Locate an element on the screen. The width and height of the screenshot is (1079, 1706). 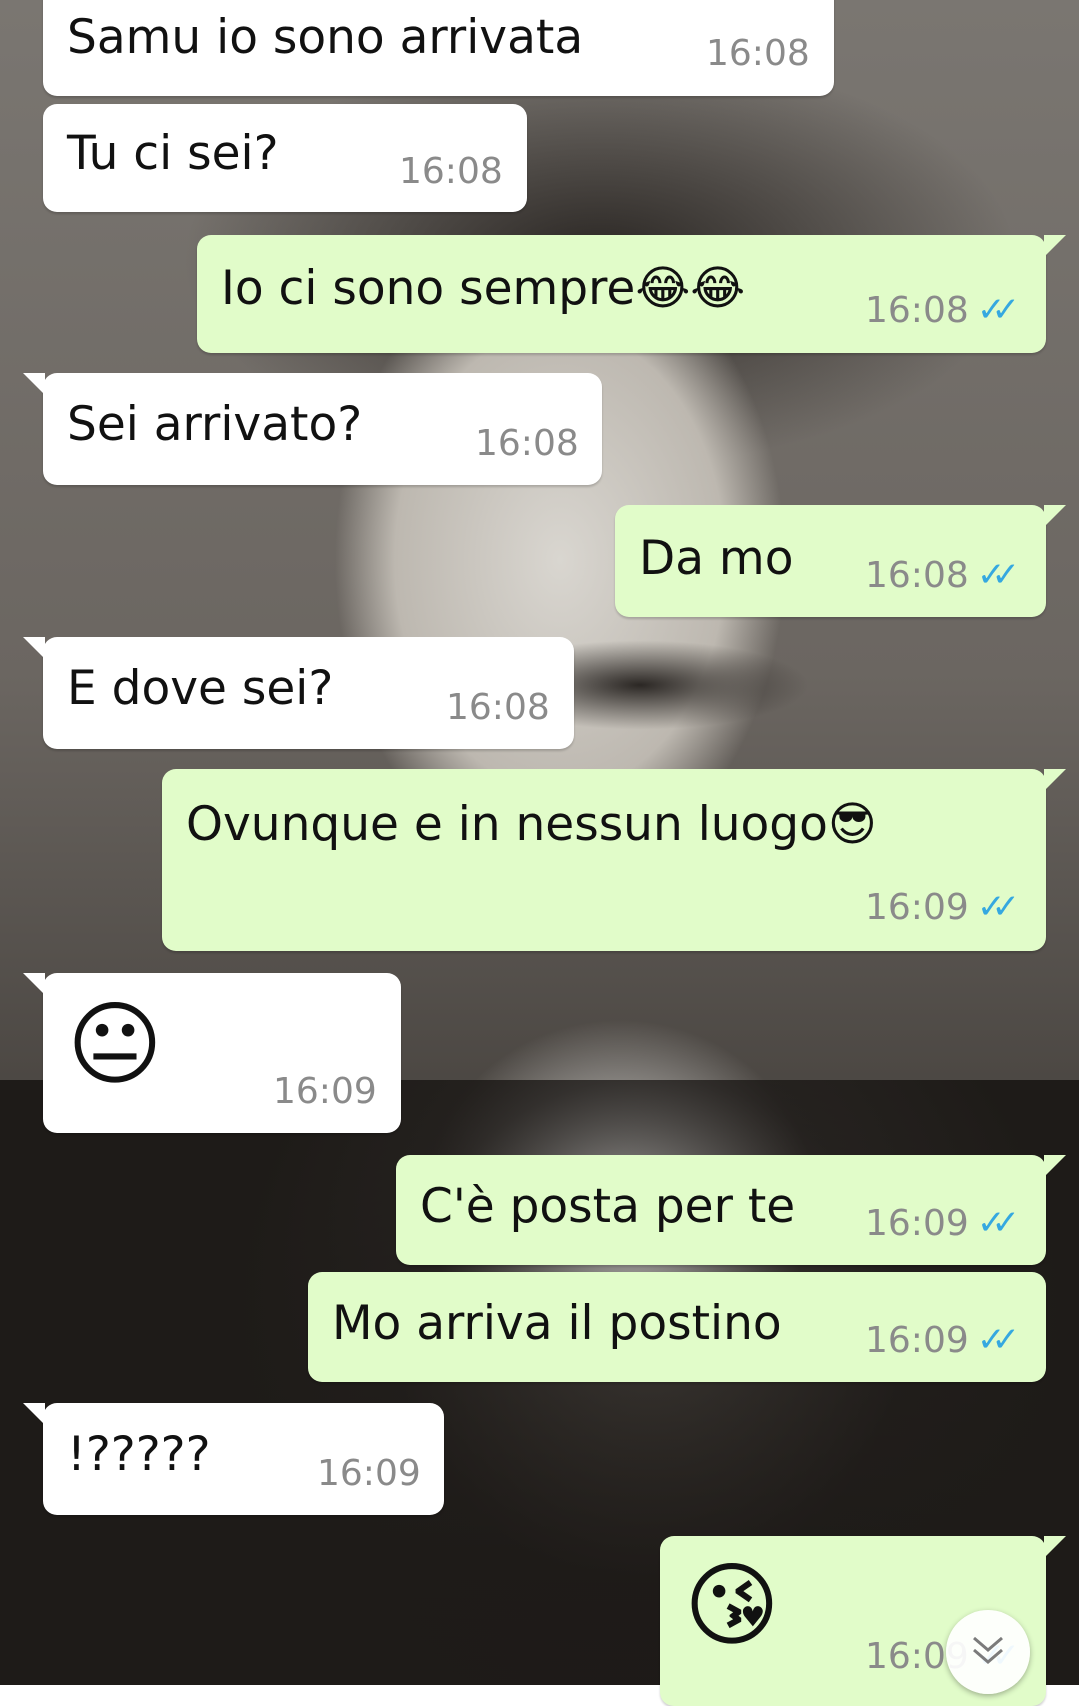
message-text: Ovunque e in nessun luogo😎 is located at coordinates (531, 824).